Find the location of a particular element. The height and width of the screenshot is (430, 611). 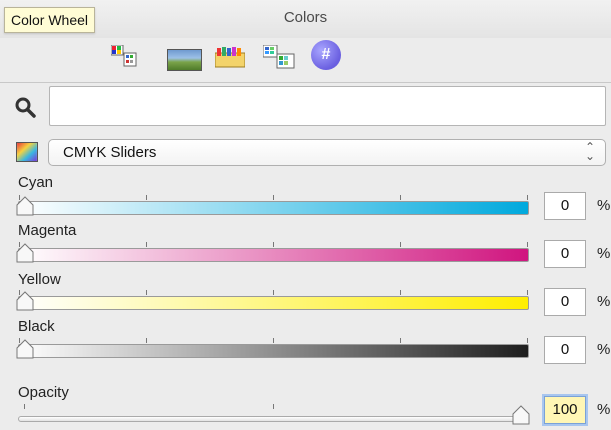

magenta-label: Magenta is located at coordinates (47, 230).